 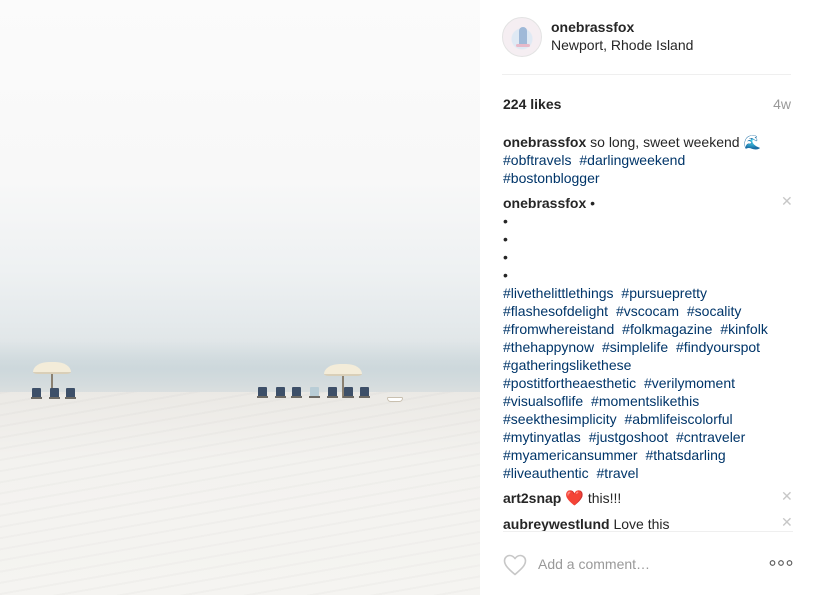 I want to click on hashtag-link: #darlingweekend, so click(x=632, y=160).